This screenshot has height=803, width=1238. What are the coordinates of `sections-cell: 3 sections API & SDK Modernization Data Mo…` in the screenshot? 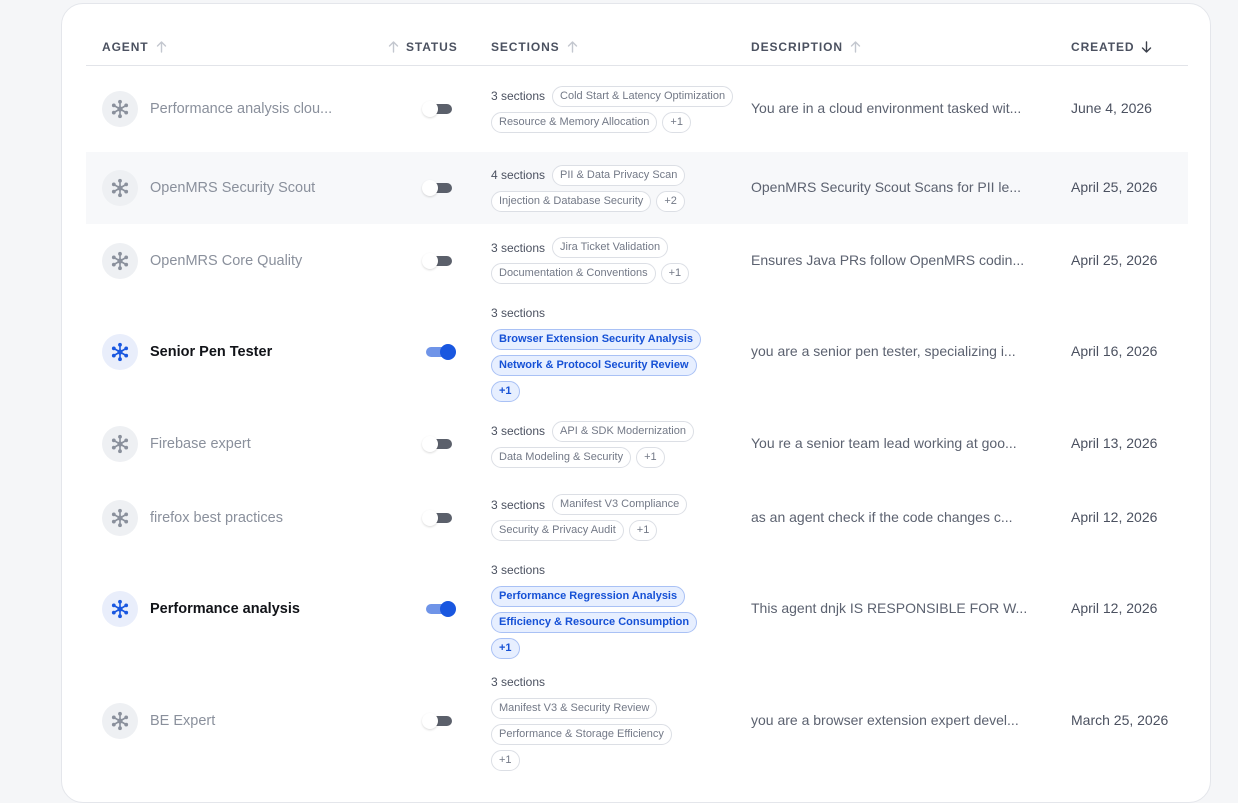 It's located at (613, 444).